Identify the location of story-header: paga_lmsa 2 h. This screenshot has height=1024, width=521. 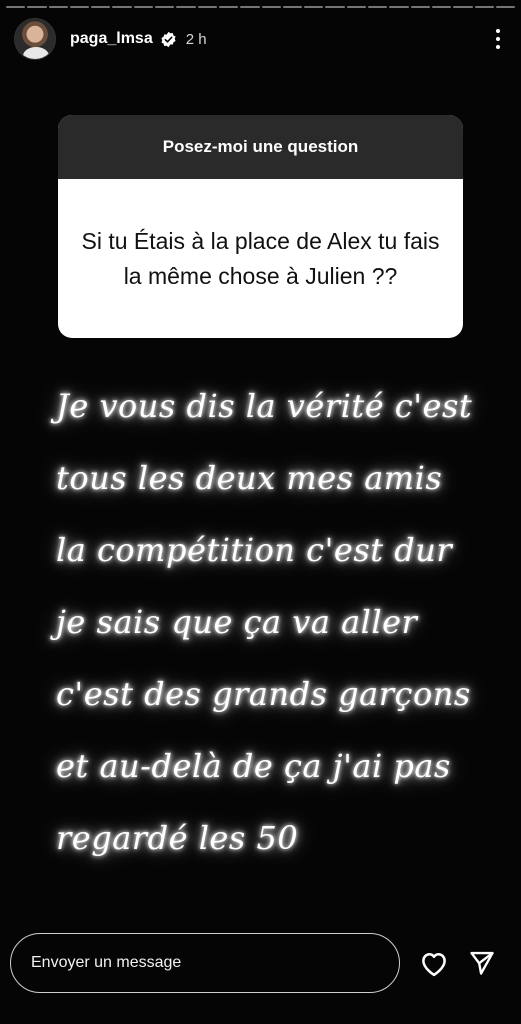
(262, 39).